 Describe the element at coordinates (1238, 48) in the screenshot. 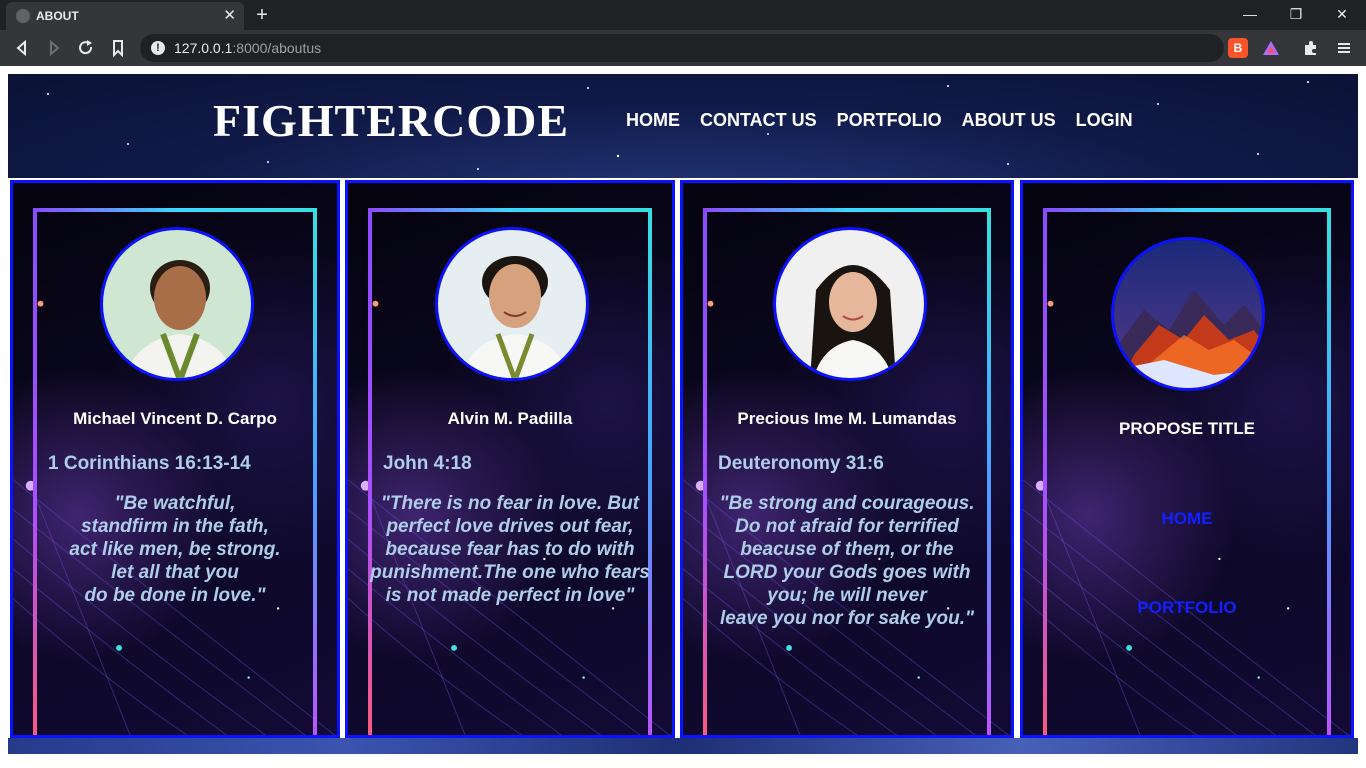

I see `brave-shield-icon: B` at that location.